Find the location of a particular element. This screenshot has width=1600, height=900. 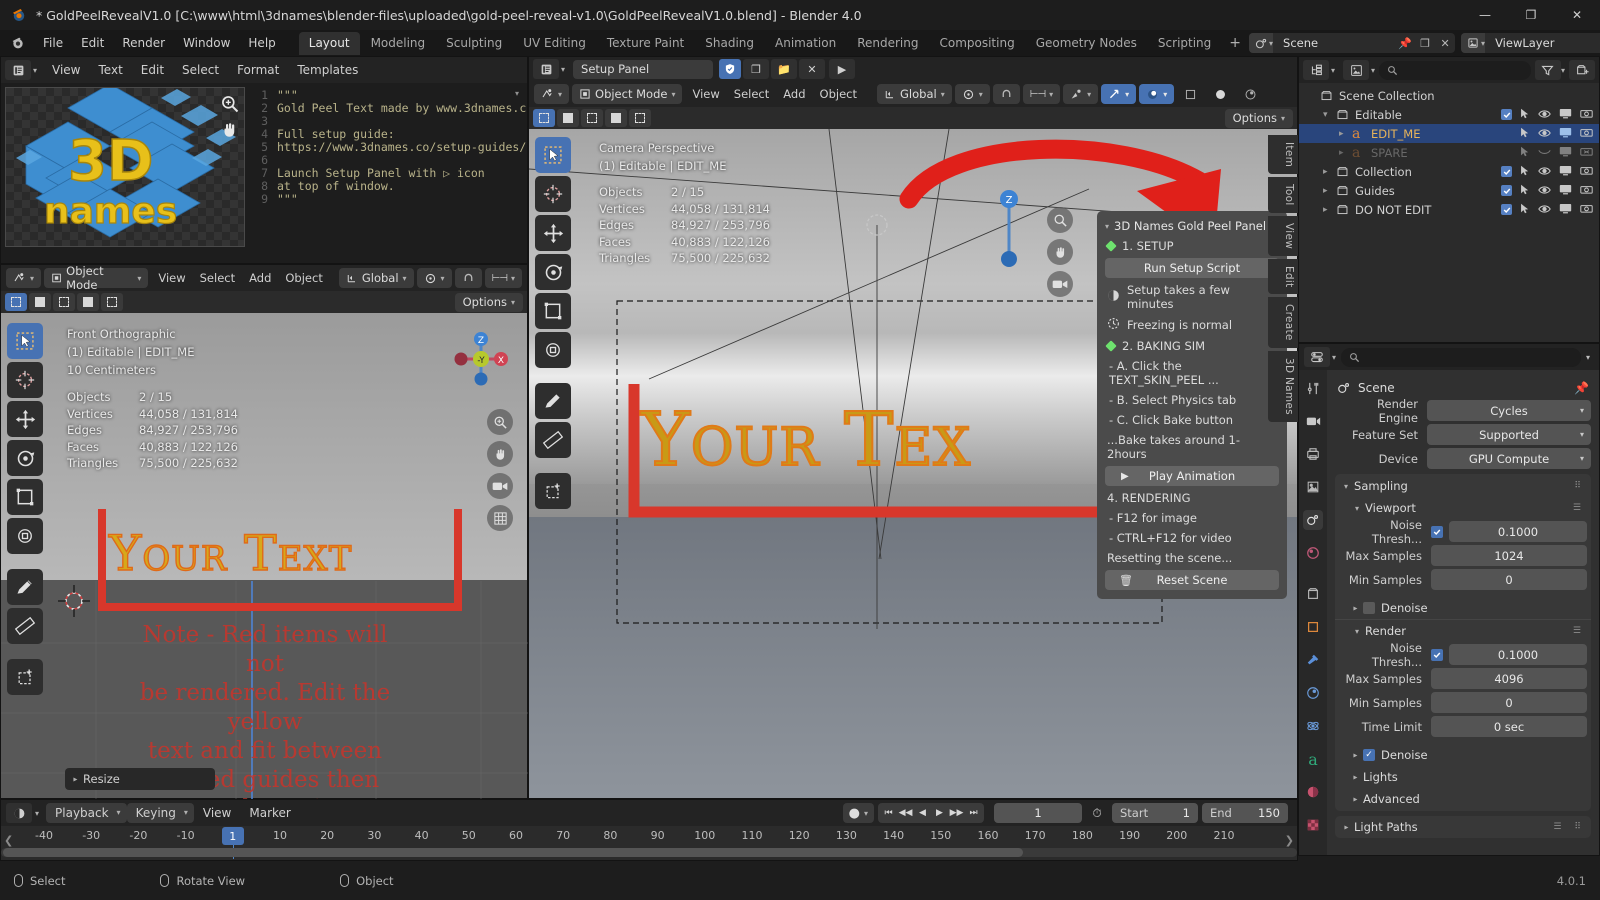

tool-add-cube-icon is located at coordinates (553, 491).